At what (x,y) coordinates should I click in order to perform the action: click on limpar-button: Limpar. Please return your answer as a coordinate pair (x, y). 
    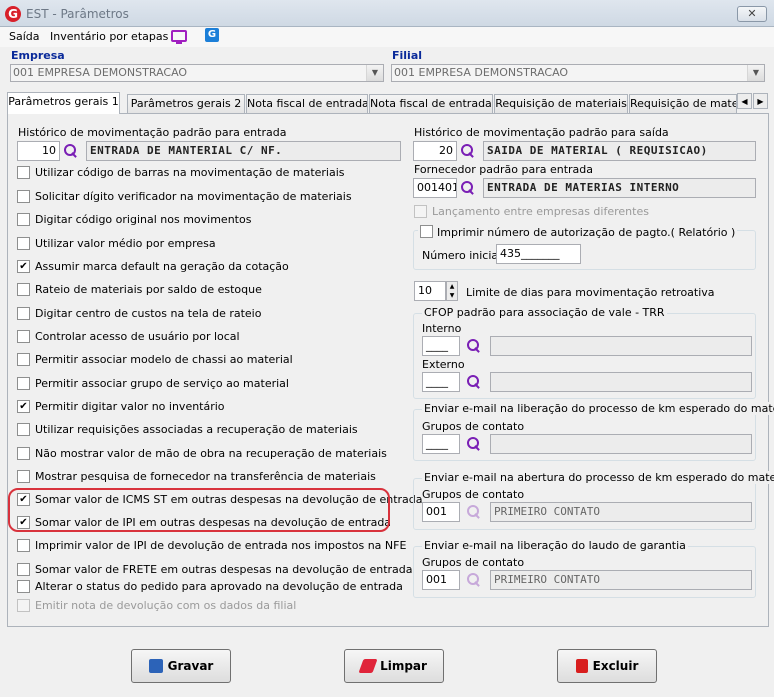
    Looking at the image, I should click on (394, 666).